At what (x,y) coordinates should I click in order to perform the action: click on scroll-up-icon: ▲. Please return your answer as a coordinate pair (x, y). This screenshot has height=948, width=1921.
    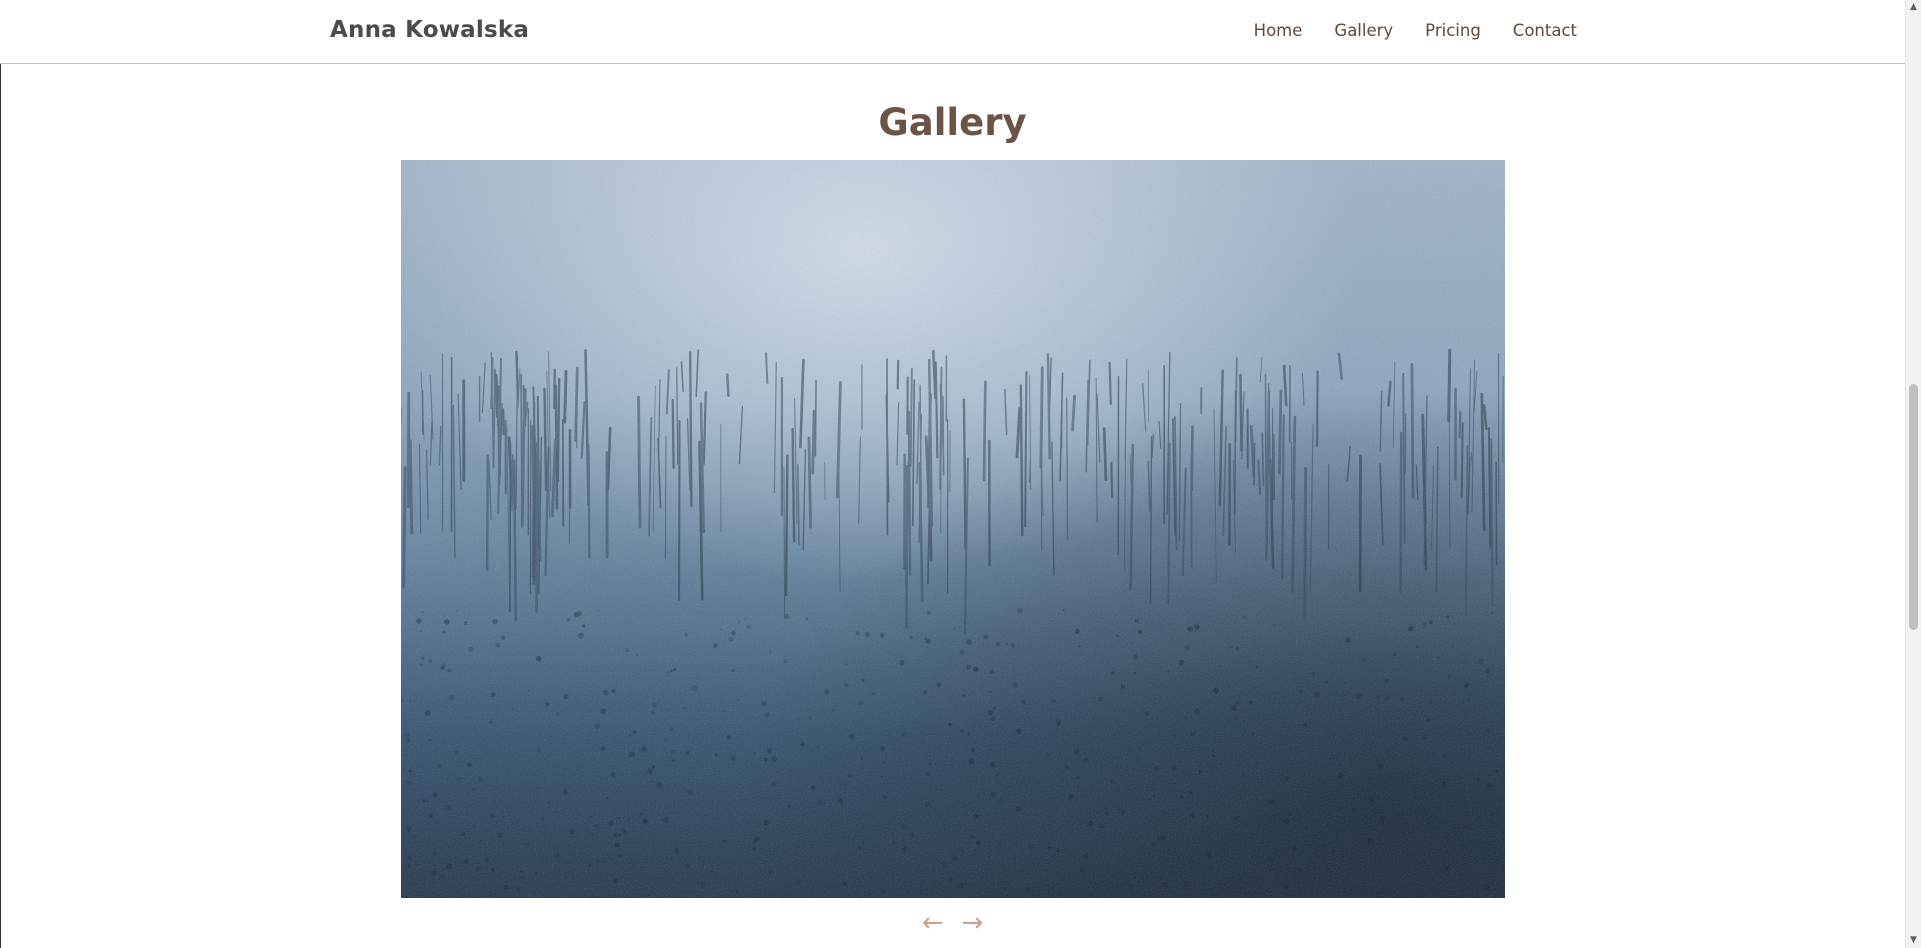
    Looking at the image, I should click on (1913, 7).